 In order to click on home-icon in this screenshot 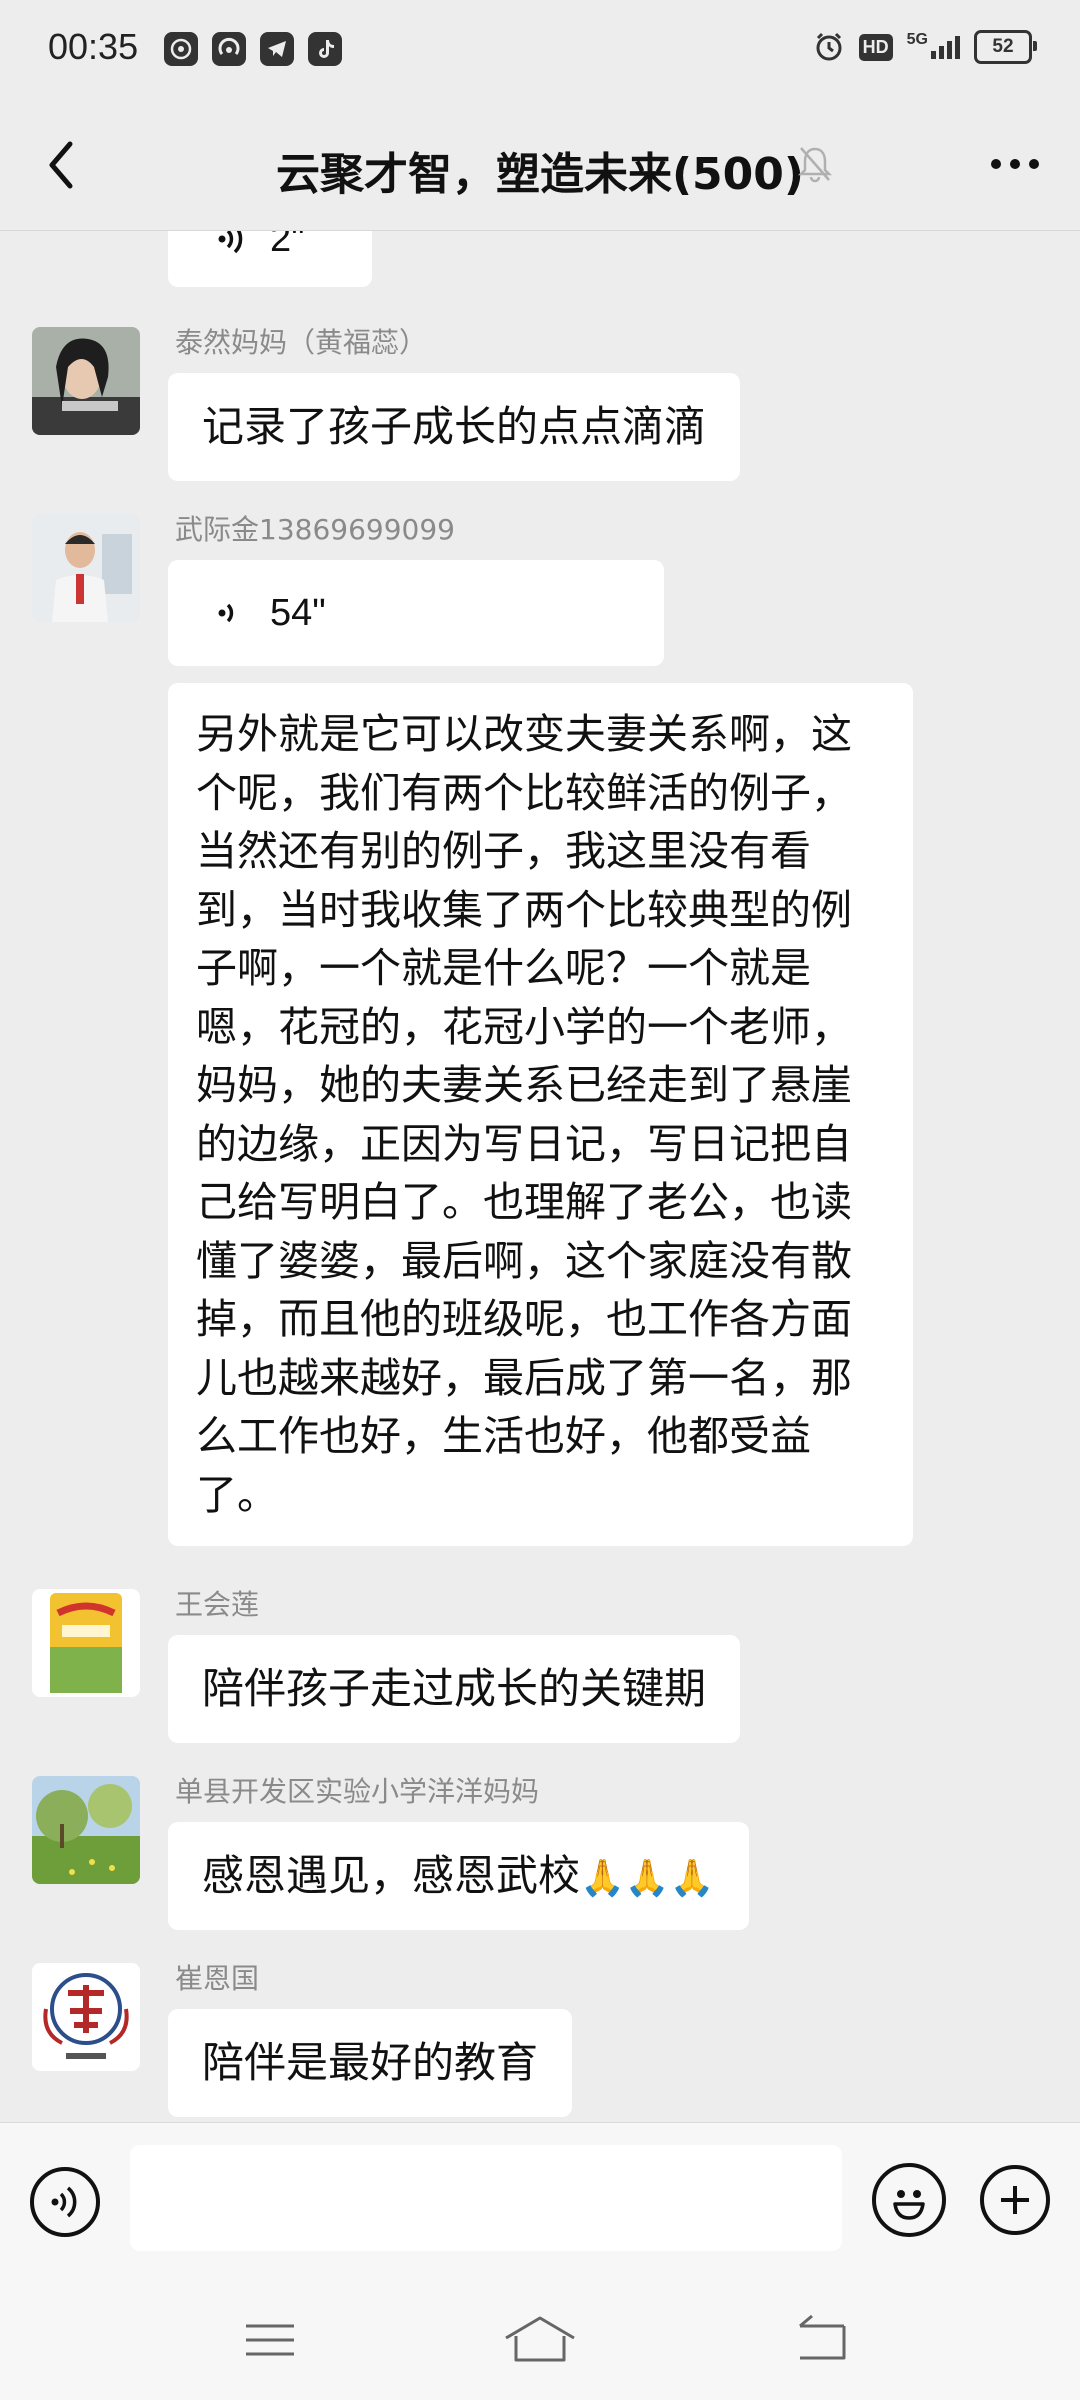, I will do `click(540, 2340)`.